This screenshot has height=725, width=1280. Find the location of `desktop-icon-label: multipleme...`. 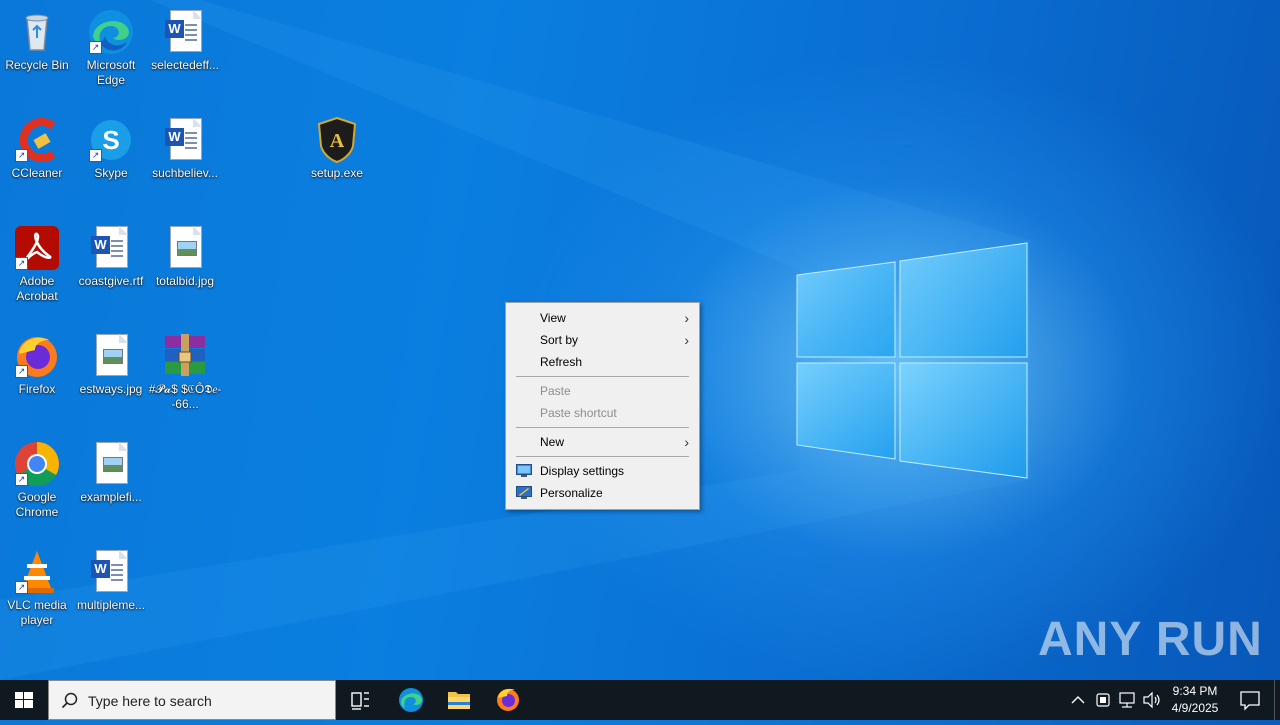

desktop-icon-label: multipleme... is located at coordinates (111, 605).